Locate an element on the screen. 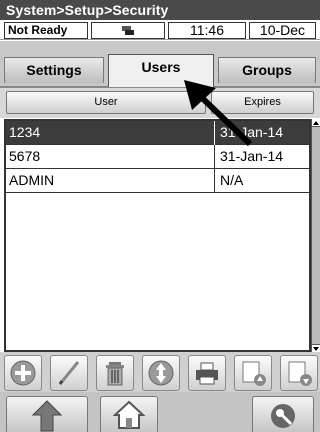 The height and width of the screenshot is (432, 320). import-icon is located at coordinates (254, 373).